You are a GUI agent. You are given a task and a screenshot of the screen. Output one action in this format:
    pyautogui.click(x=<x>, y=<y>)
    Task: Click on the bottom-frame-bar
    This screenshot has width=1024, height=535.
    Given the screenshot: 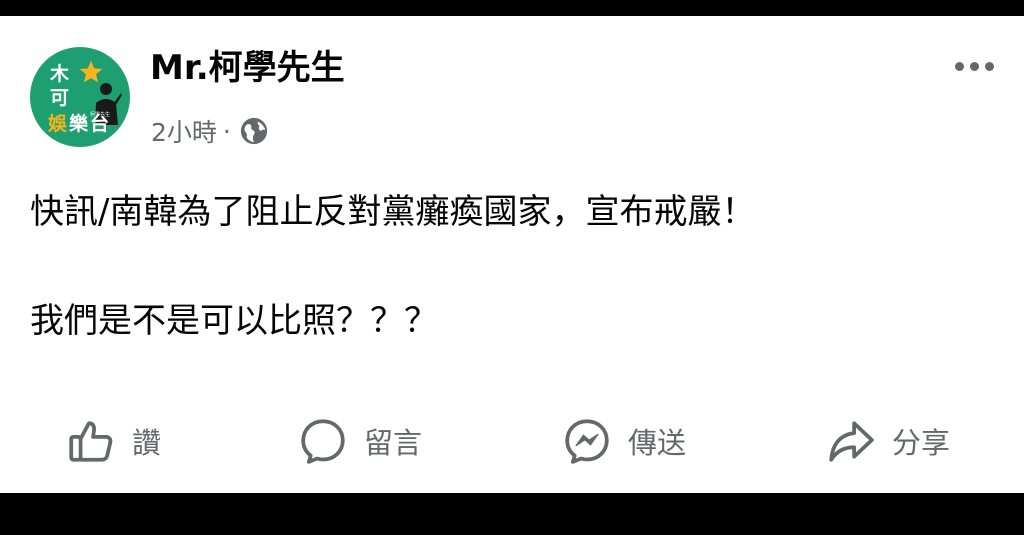 What is the action you would take?
    pyautogui.click(x=512, y=514)
    